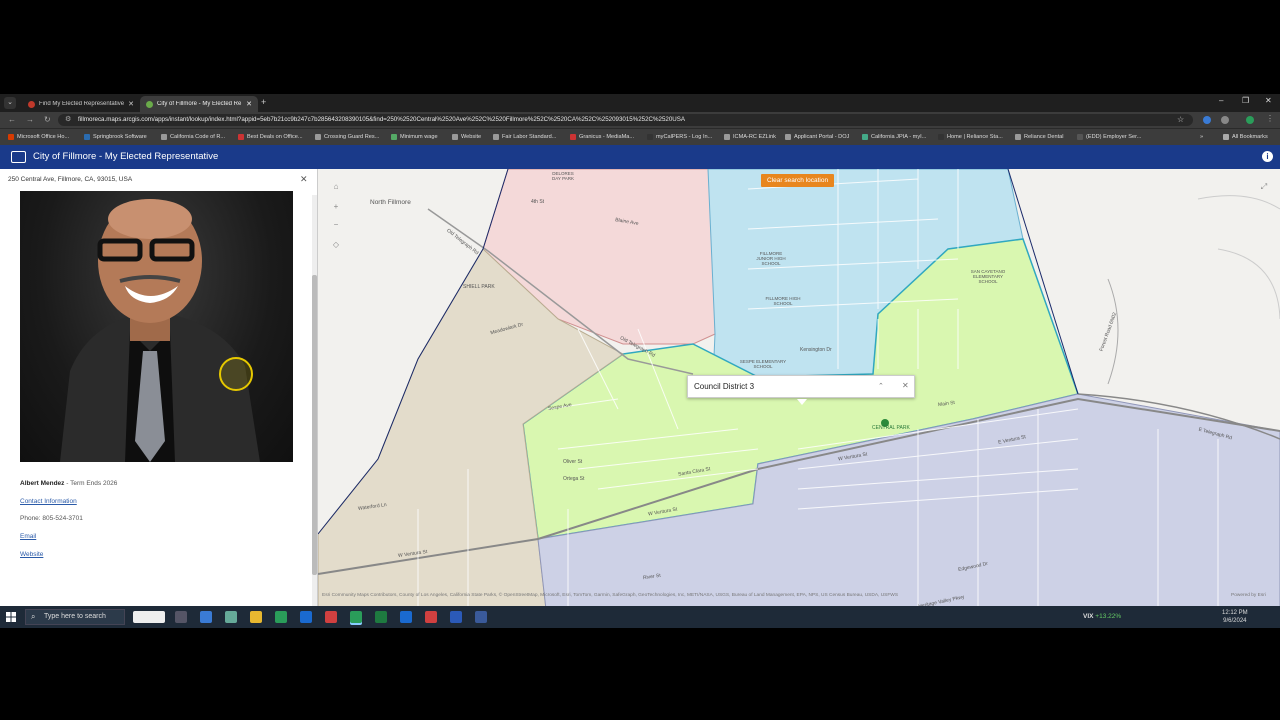  What do you see at coordinates (33, 616) in the screenshot?
I see `search-icon: ⌕` at bounding box center [33, 616].